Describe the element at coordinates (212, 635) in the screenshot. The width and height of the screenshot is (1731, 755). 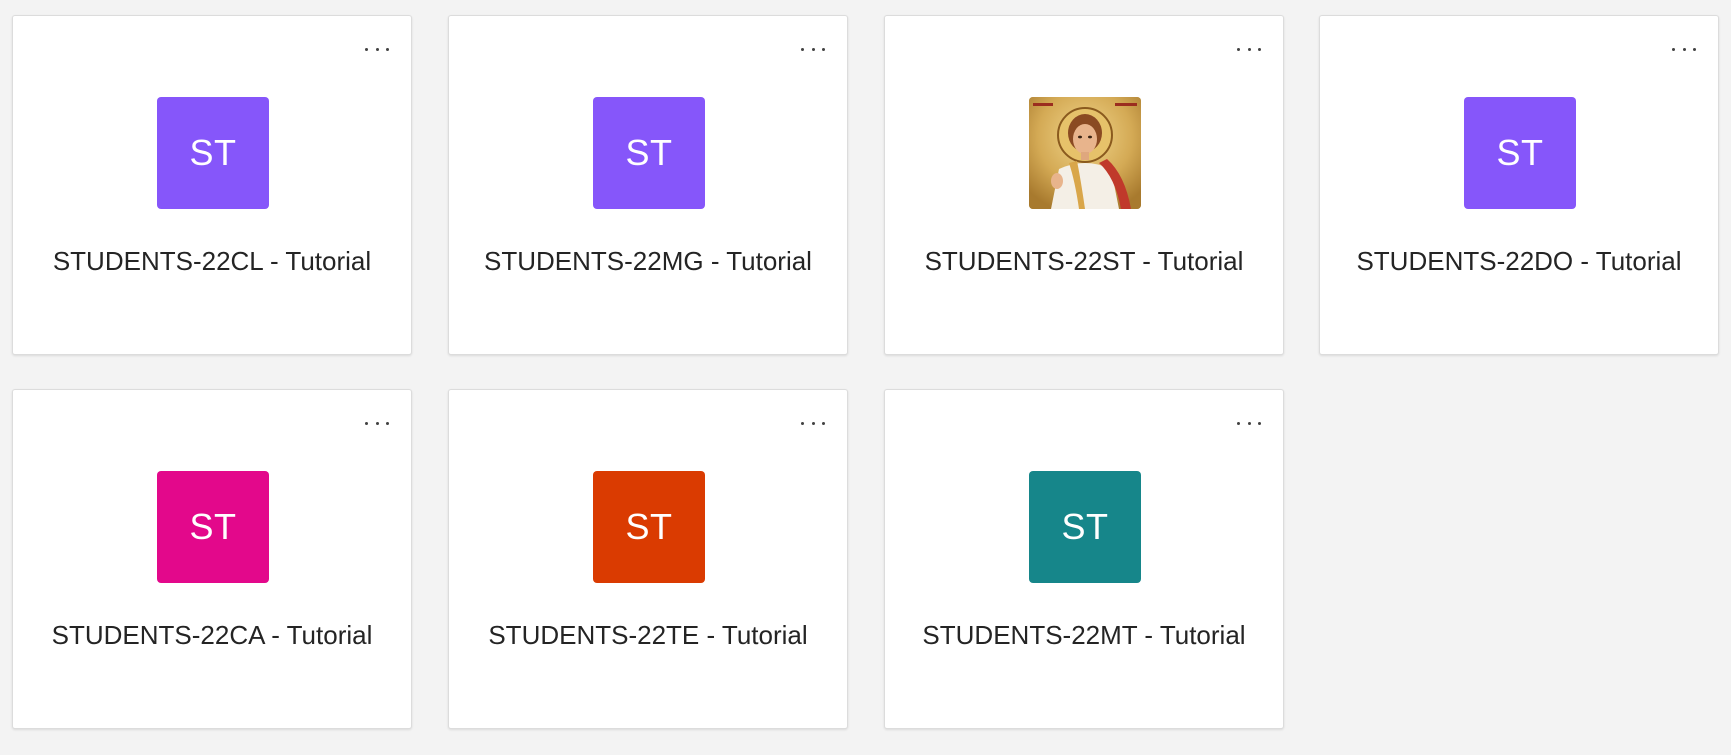
I see `team-name: STUDENTS-22CA - Tutorial` at that location.